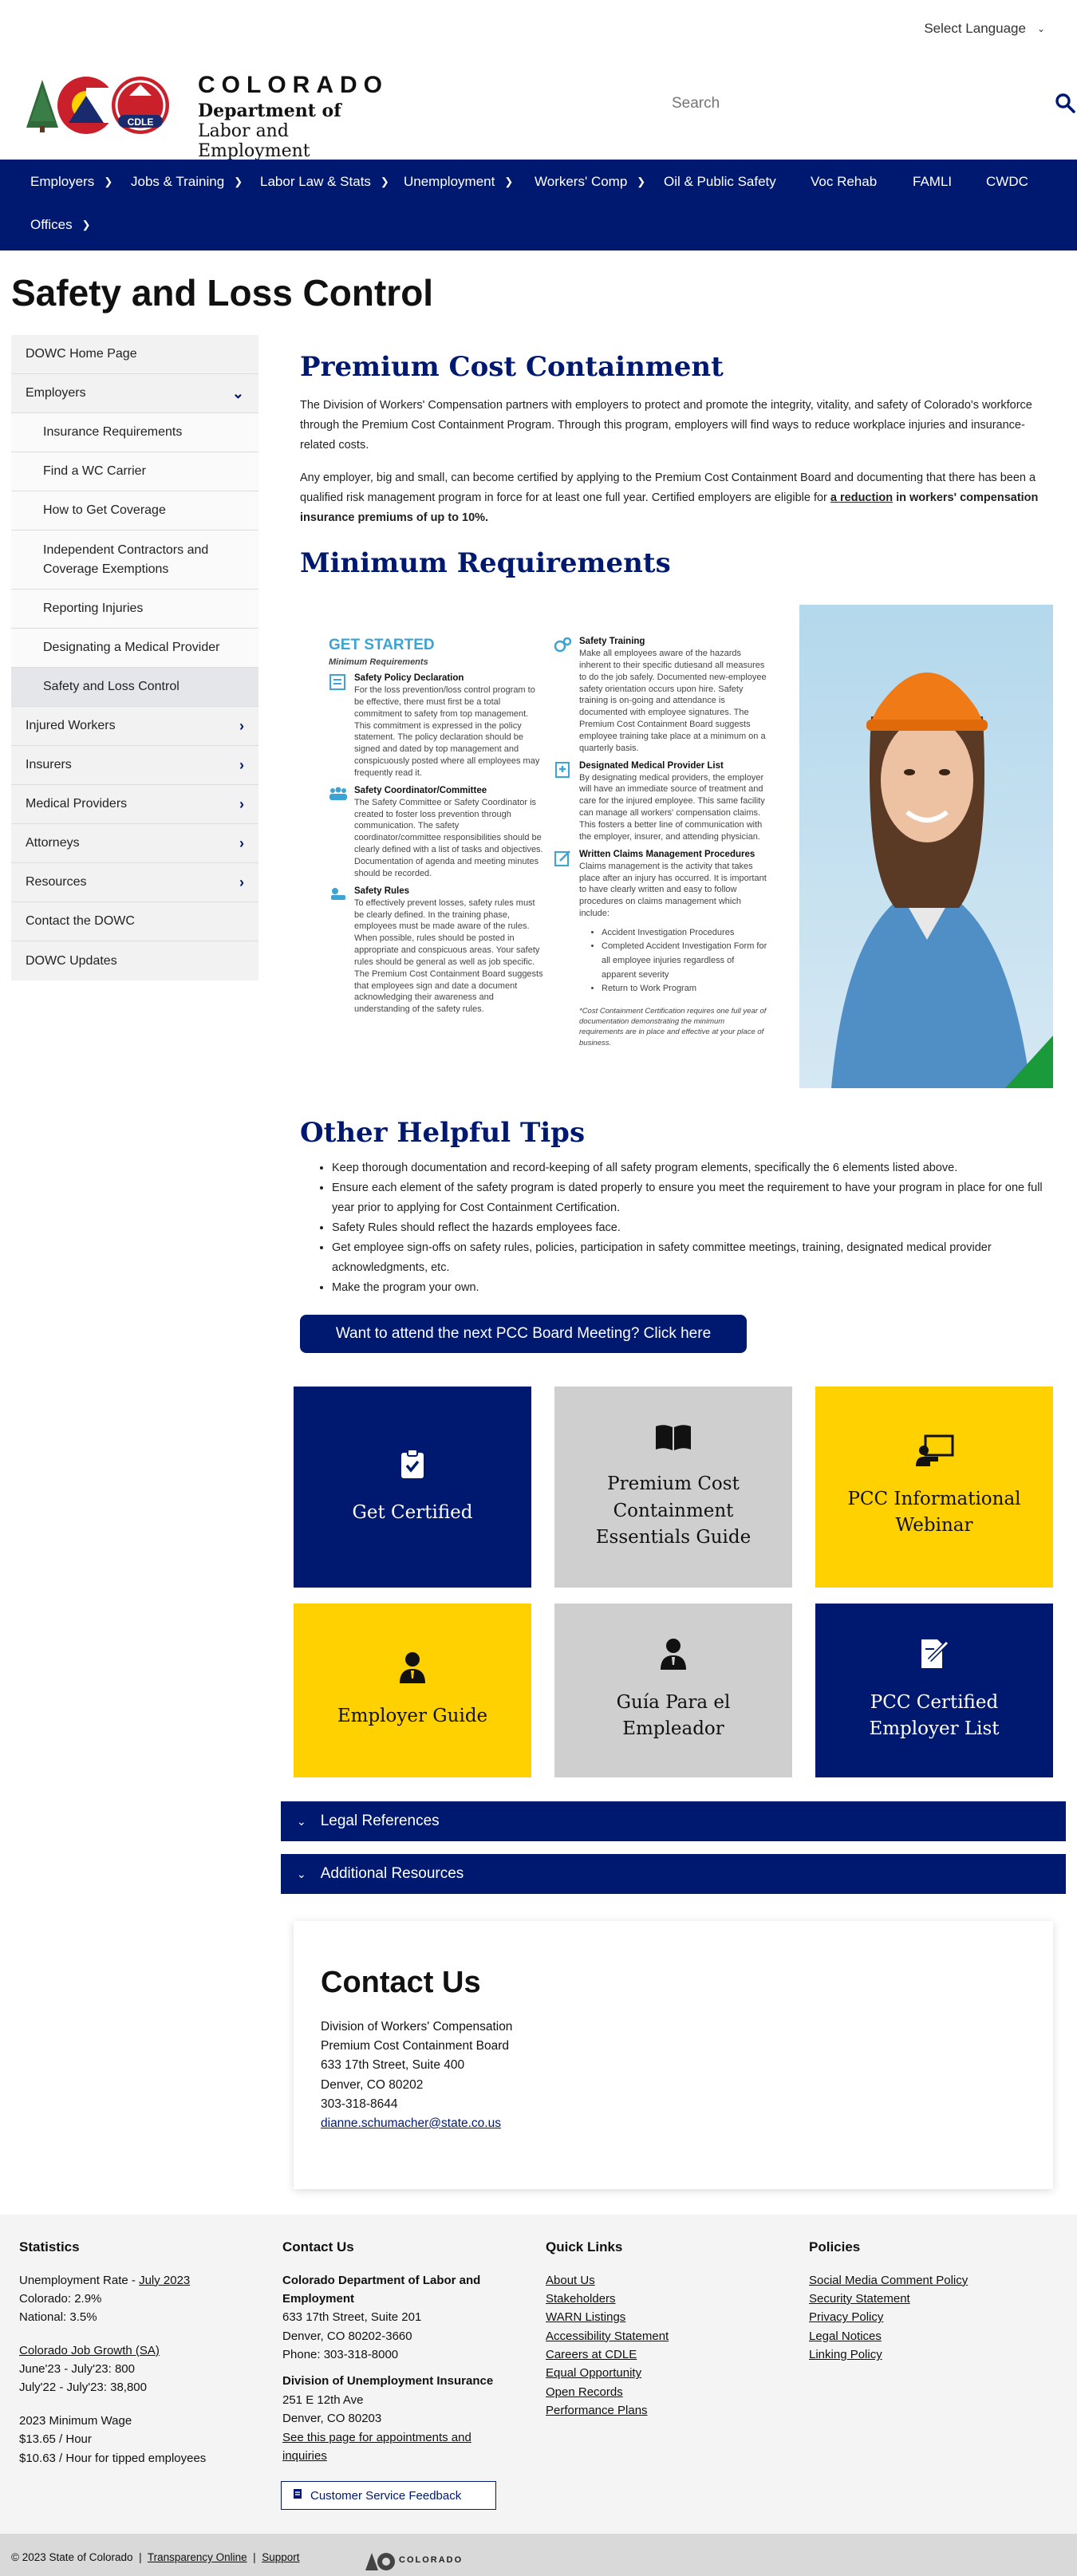 The image size is (1077, 2576). Describe the element at coordinates (197, 2557) in the screenshot. I see `transparency-link: Transparency Online` at that location.